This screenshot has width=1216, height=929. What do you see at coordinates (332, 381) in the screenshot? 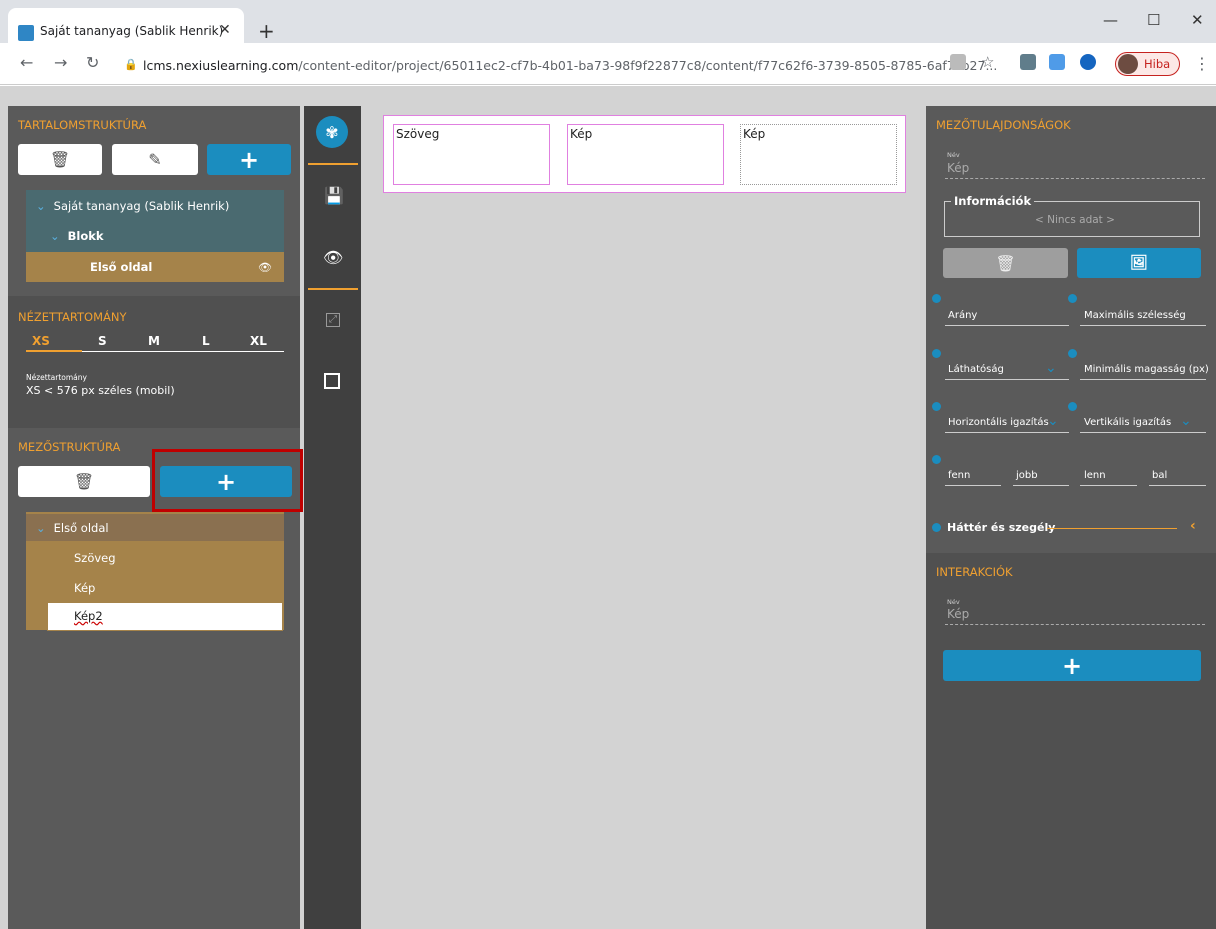
I see `frame-icon` at bounding box center [332, 381].